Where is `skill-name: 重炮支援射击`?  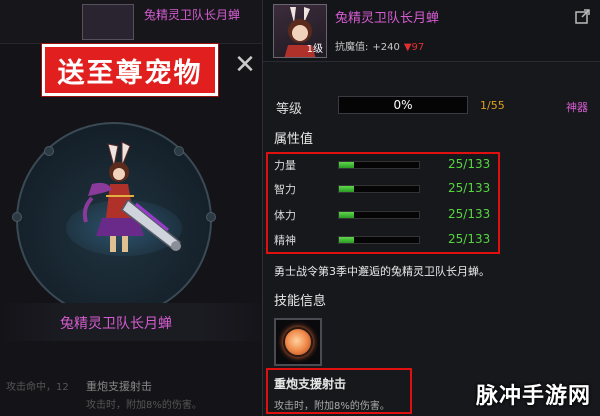 skill-name: 重炮支援射击 is located at coordinates (310, 384).